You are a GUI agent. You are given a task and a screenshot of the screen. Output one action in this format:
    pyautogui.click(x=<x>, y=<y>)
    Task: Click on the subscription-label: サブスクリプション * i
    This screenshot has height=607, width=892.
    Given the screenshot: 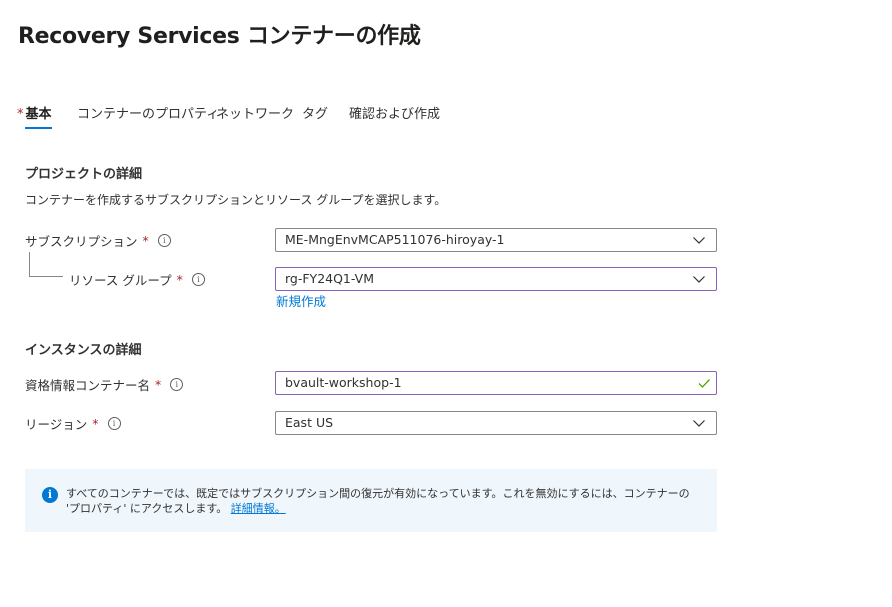 What is the action you would take?
    pyautogui.click(x=98, y=240)
    